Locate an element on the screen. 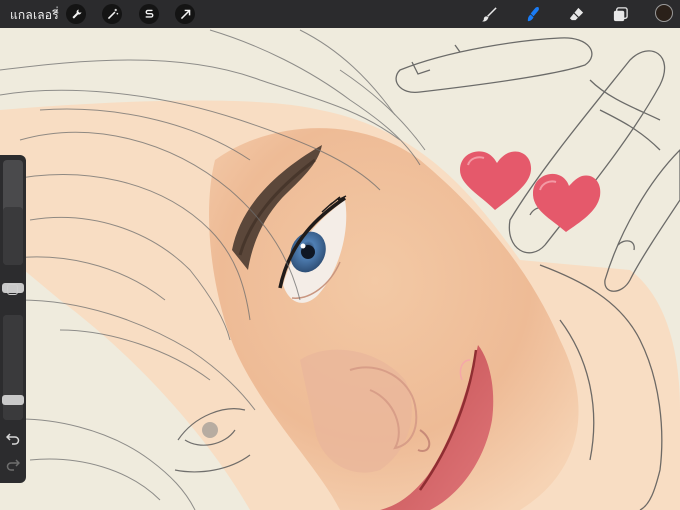 This screenshot has height=510, width=680. brush-sidebar is located at coordinates (13, 319).